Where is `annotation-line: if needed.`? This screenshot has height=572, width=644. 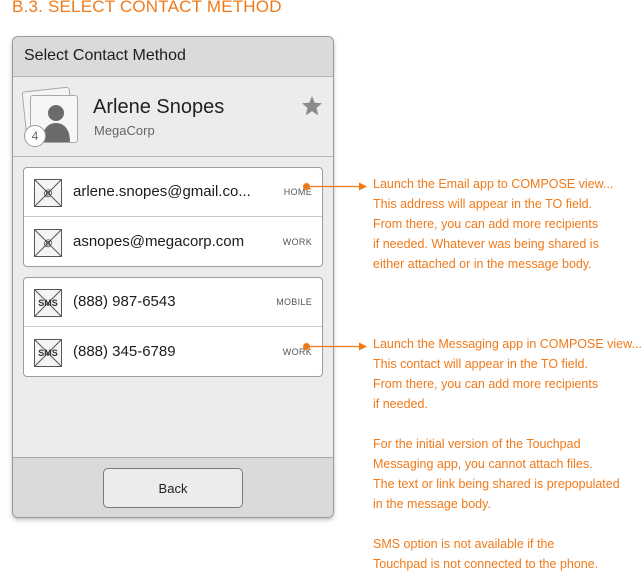 annotation-line: if needed. is located at coordinates (400, 404).